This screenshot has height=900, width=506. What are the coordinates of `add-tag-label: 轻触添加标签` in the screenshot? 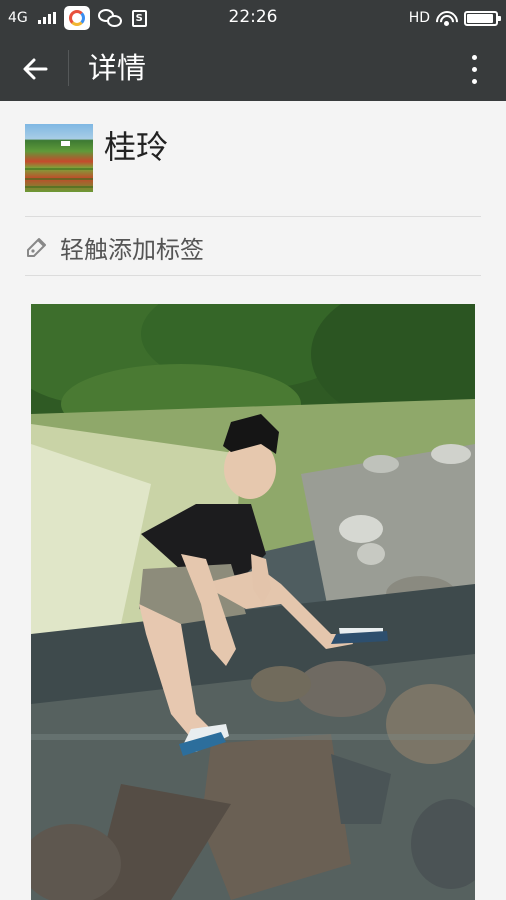 It's located at (132, 249).